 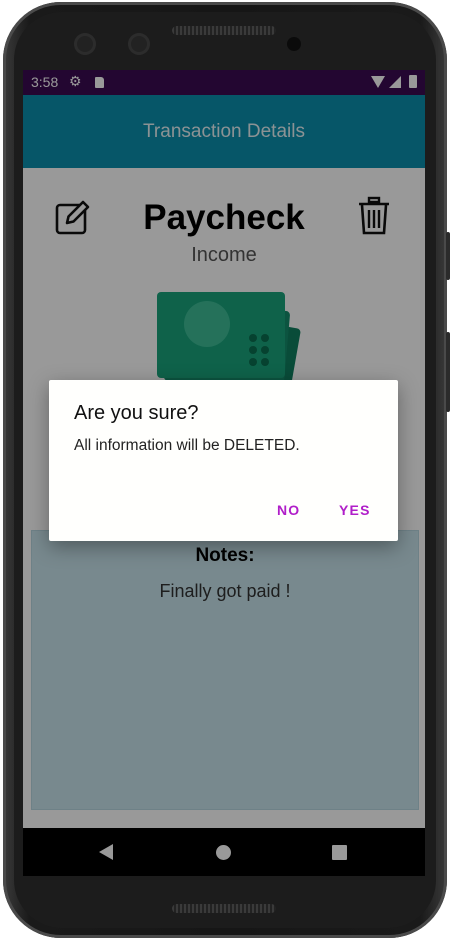 I want to click on top-speaker, so click(x=224, y=30).